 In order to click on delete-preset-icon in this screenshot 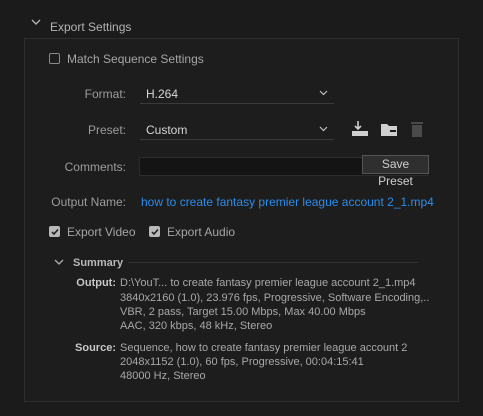, I will do `click(417, 129)`.